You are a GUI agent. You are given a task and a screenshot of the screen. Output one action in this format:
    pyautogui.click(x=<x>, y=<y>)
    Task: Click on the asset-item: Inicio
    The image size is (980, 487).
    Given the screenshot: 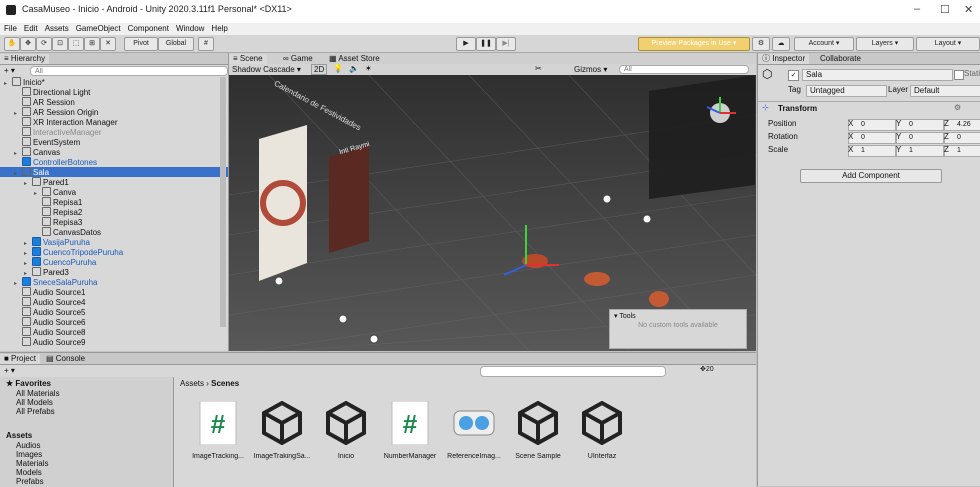 What is the action you would take?
    pyautogui.click(x=346, y=430)
    